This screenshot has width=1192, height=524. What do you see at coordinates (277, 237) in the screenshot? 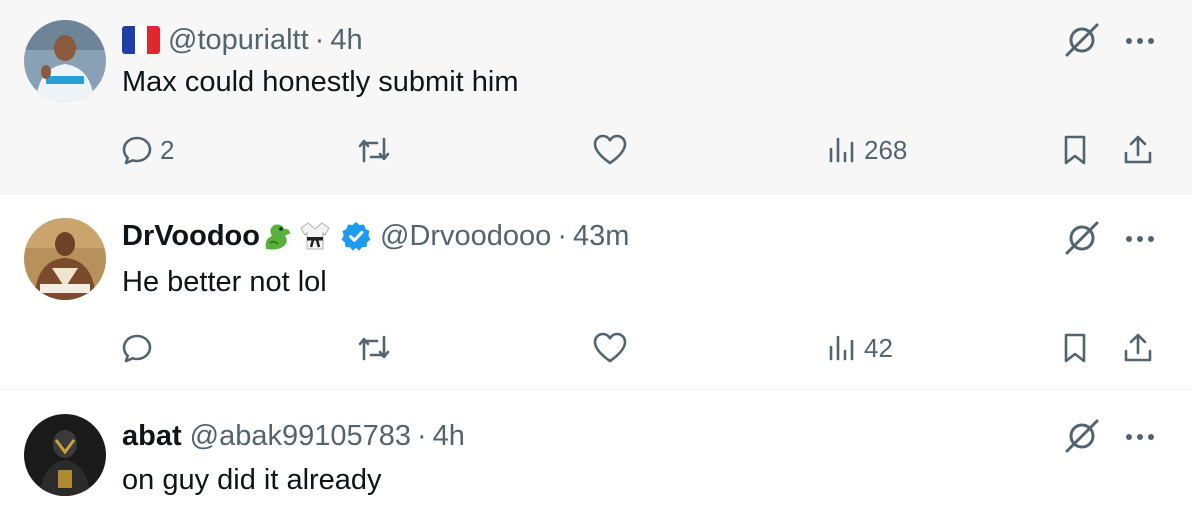
I see `dragon-emoji-icon` at bounding box center [277, 237].